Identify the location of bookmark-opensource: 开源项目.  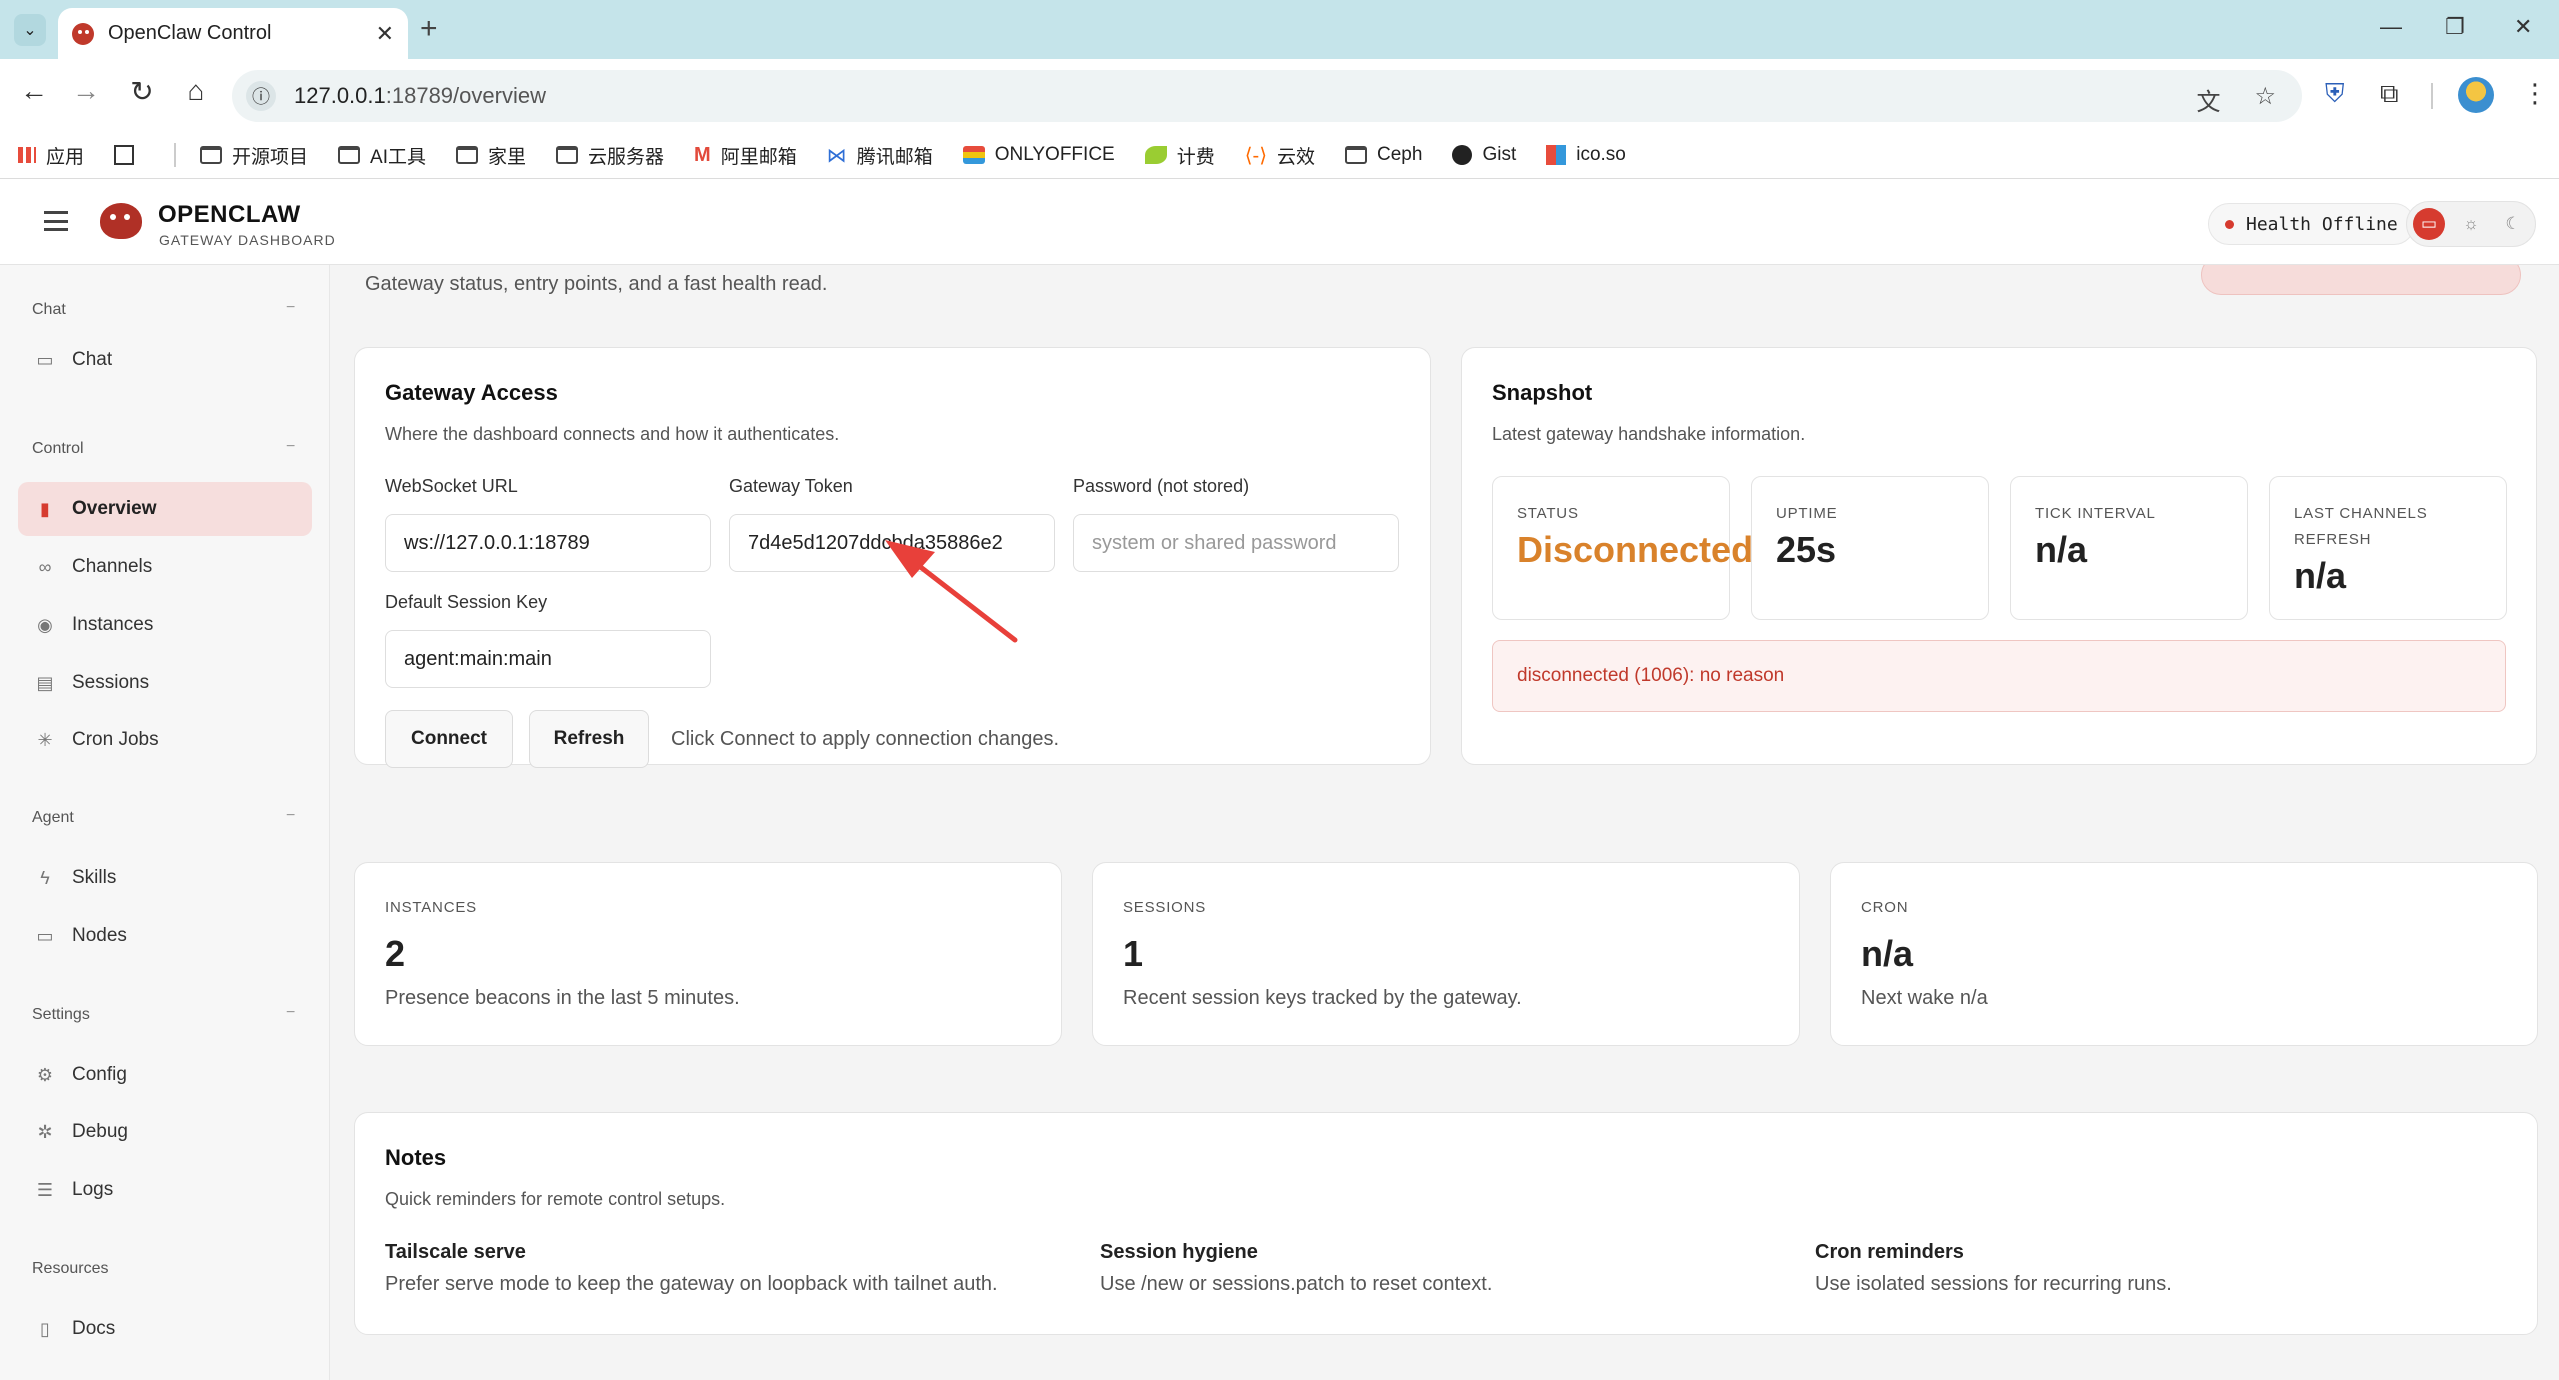
(254, 155).